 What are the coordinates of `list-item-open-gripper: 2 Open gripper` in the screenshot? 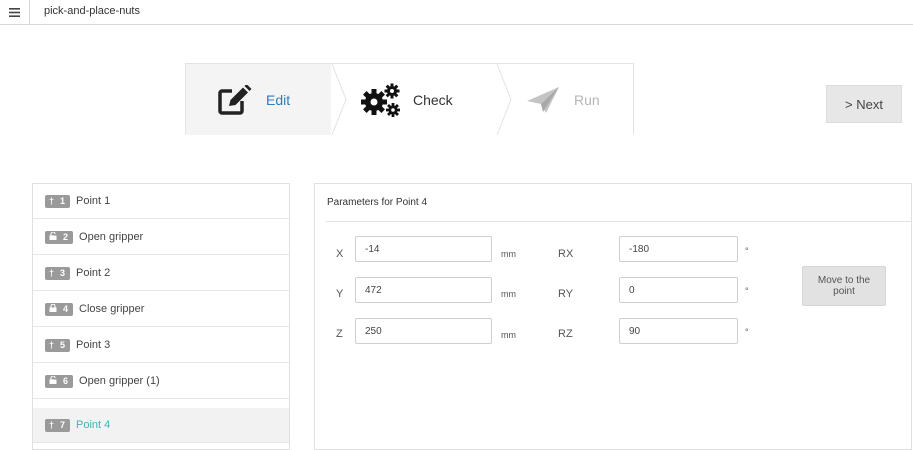 It's located at (161, 237).